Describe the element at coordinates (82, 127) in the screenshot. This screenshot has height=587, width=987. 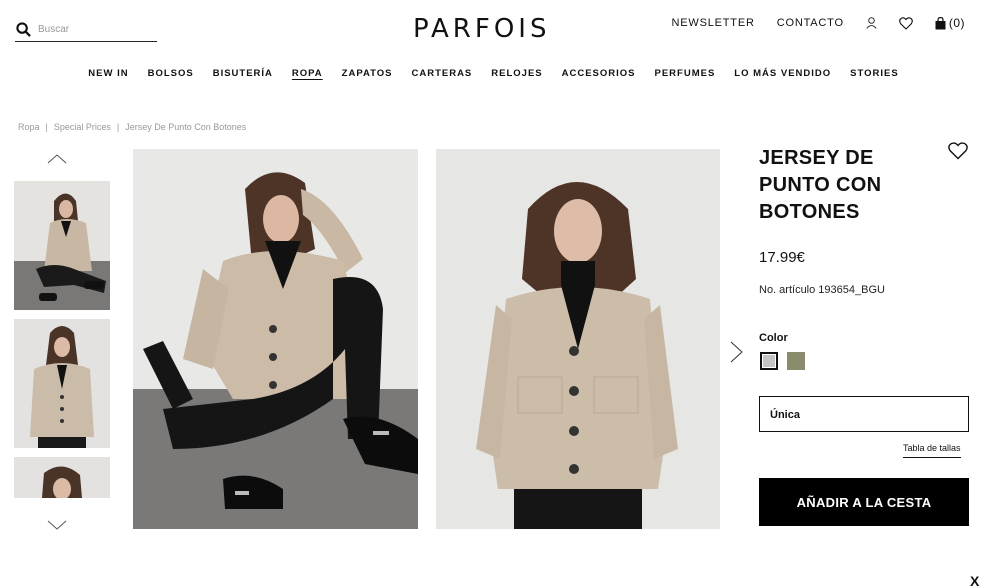
I see `breadcrumb-item: Special Prices` at that location.